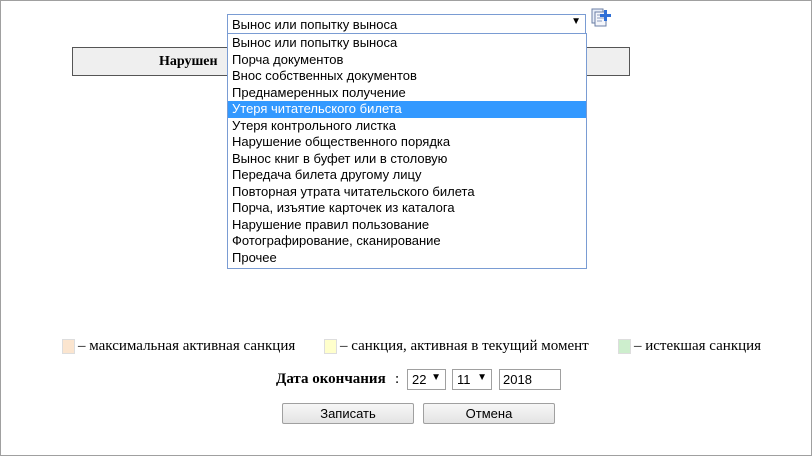  I want to click on add-document-icon, so click(602, 18).